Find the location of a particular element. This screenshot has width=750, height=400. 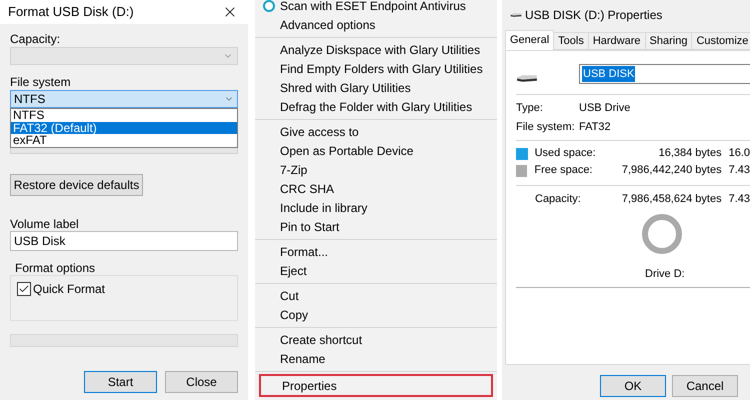

menu-item: Include in library is located at coordinates (376, 207).